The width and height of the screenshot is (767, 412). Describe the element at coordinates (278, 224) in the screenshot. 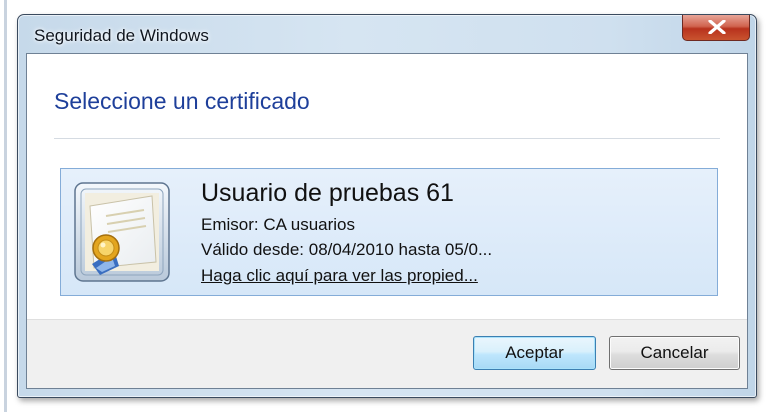

I see `certificate-issuer: Emisor: CA usuarios` at that location.